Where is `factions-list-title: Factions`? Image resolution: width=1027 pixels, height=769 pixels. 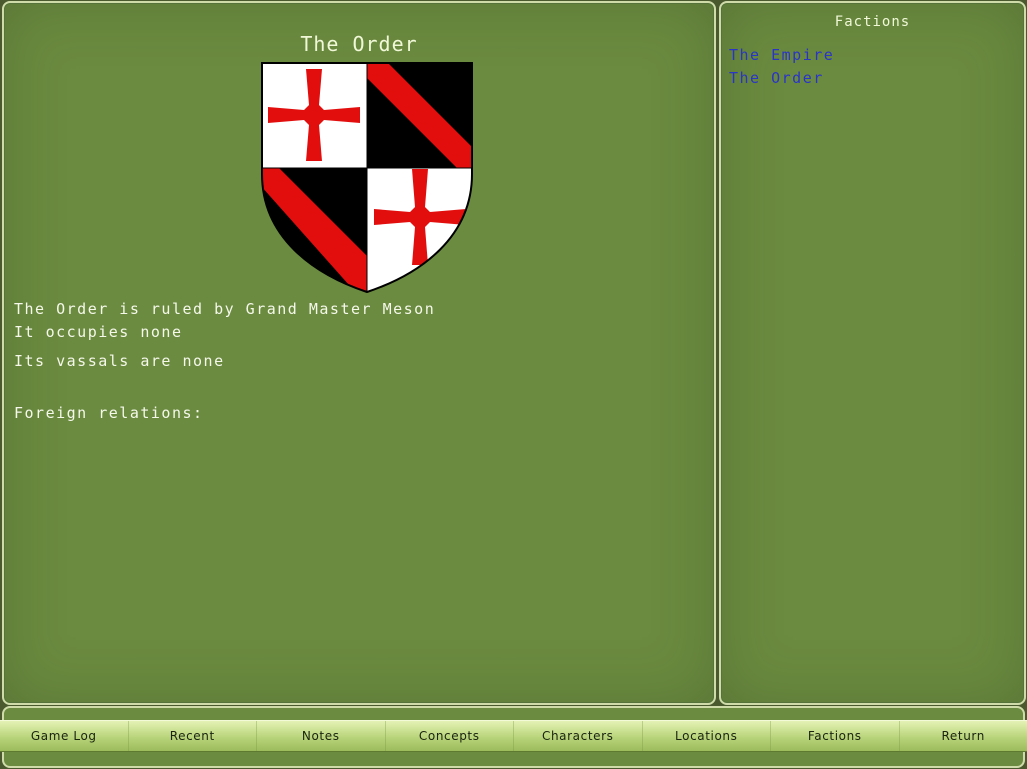
factions-list-title: Factions is located at coordinates (872, 22).